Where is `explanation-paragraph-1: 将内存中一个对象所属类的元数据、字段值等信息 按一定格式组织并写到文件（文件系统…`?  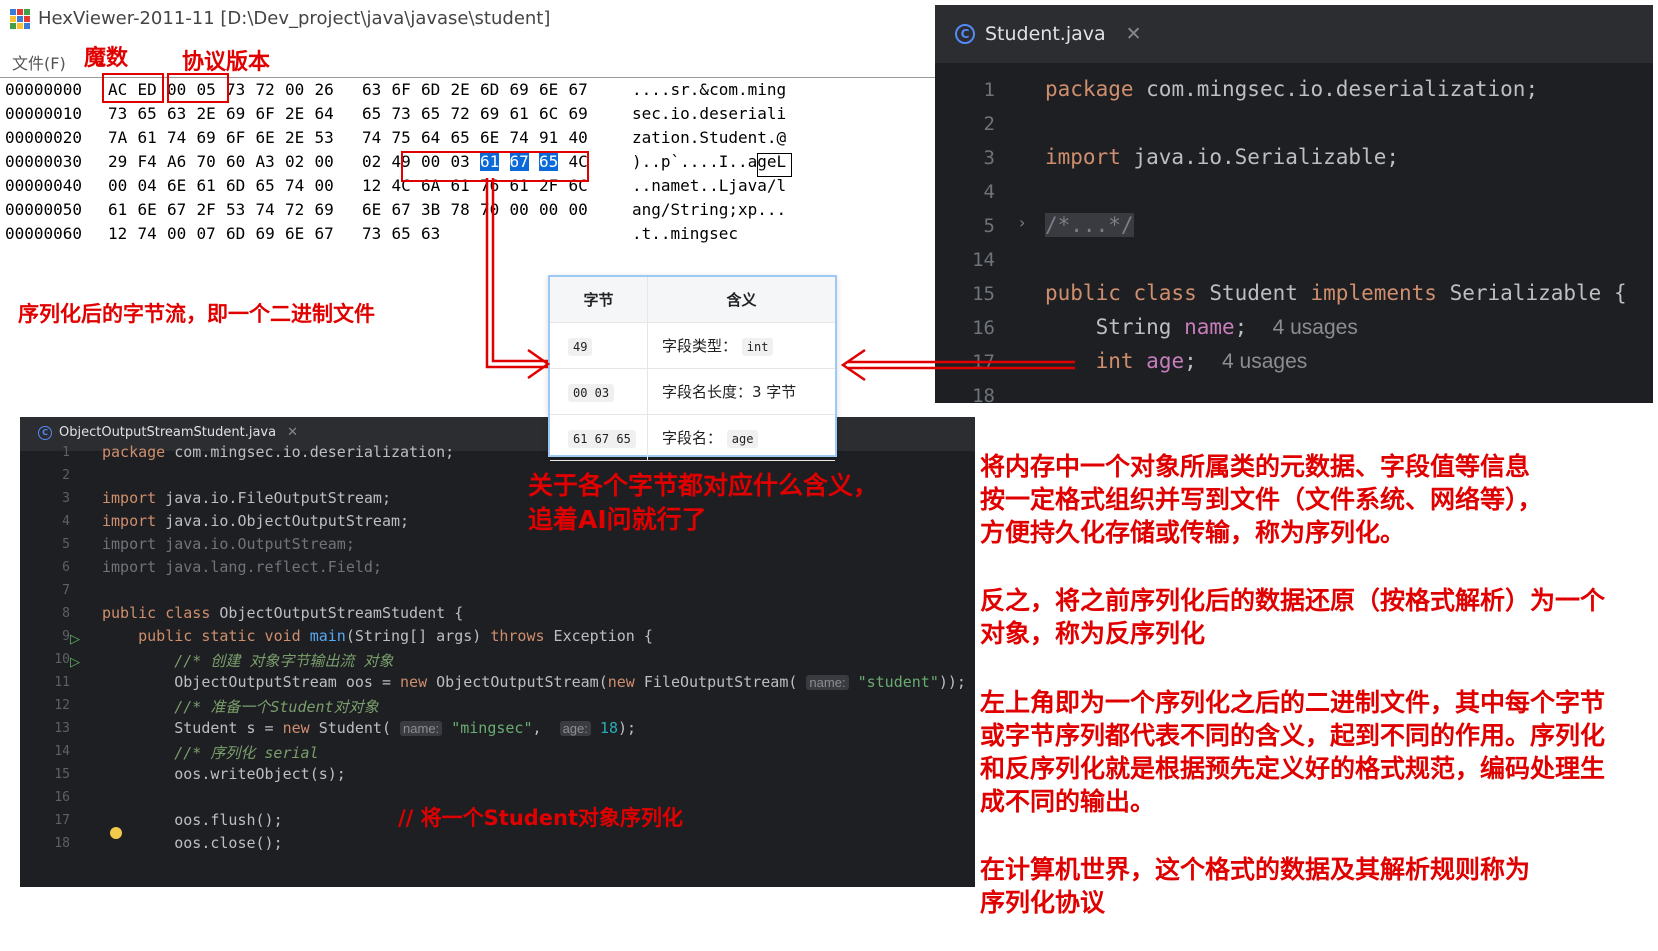
explanation-paragraph-1: 将内存中一个对象所属类的元数据、字段值等信息 按一定格式组织并写到文件（文件系统… is located at coordinates (1312, 499).